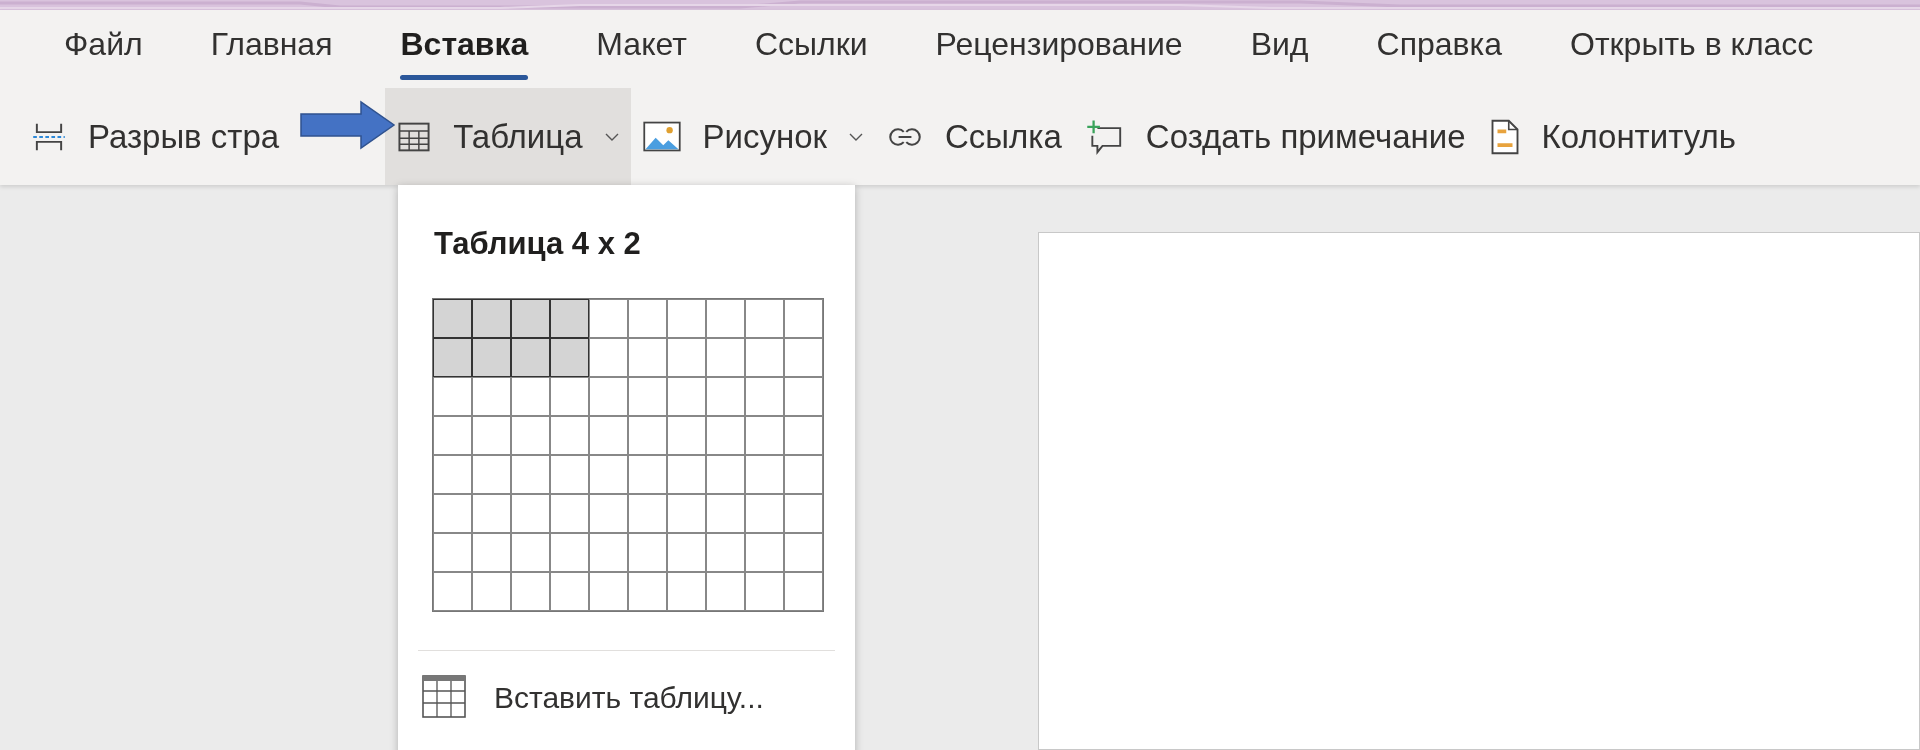  I want to click on toolbar-button: Рисунок, so click(752, 136).